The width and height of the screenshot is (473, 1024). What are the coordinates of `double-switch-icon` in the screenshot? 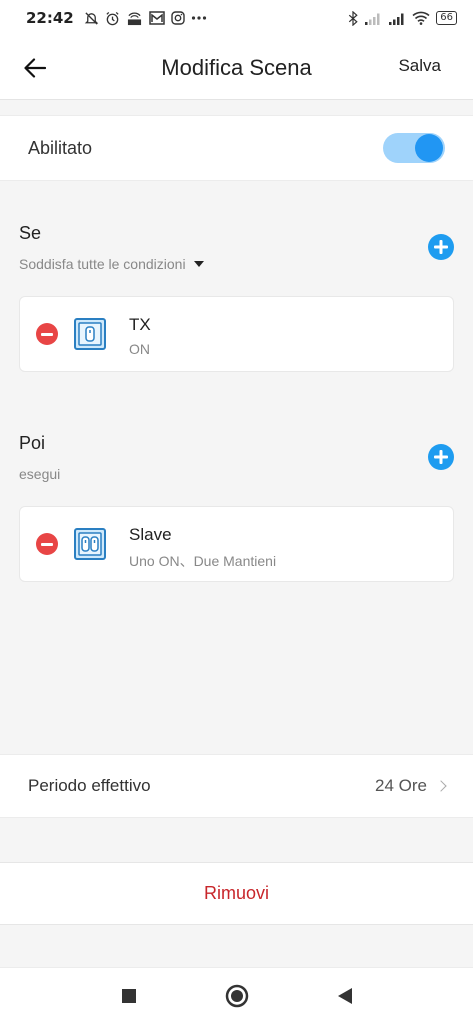 It's located at (90, 544).